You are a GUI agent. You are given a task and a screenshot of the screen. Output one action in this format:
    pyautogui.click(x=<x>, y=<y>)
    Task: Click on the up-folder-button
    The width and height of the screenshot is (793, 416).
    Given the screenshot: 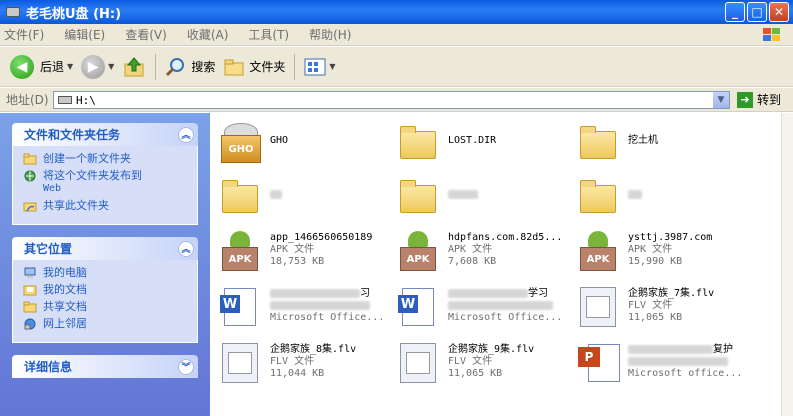 What is the action you would take?
    pyautogui.click(x=134, y=67)
    